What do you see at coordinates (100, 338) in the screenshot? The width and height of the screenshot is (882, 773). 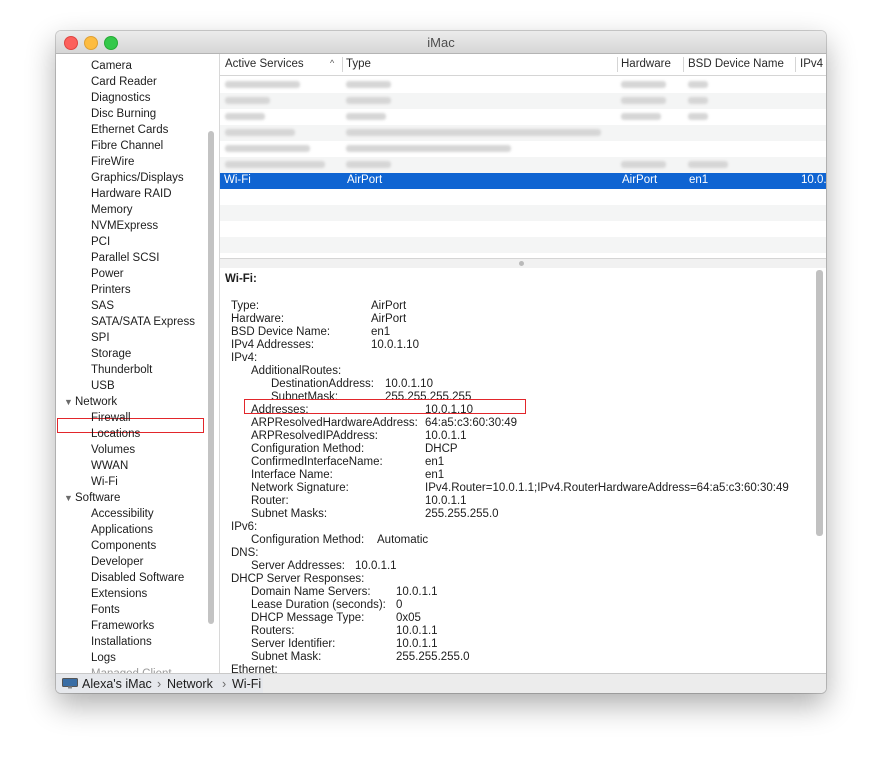 I see `sidebar-item-spi: SPI` at bounding box center [100, 338].